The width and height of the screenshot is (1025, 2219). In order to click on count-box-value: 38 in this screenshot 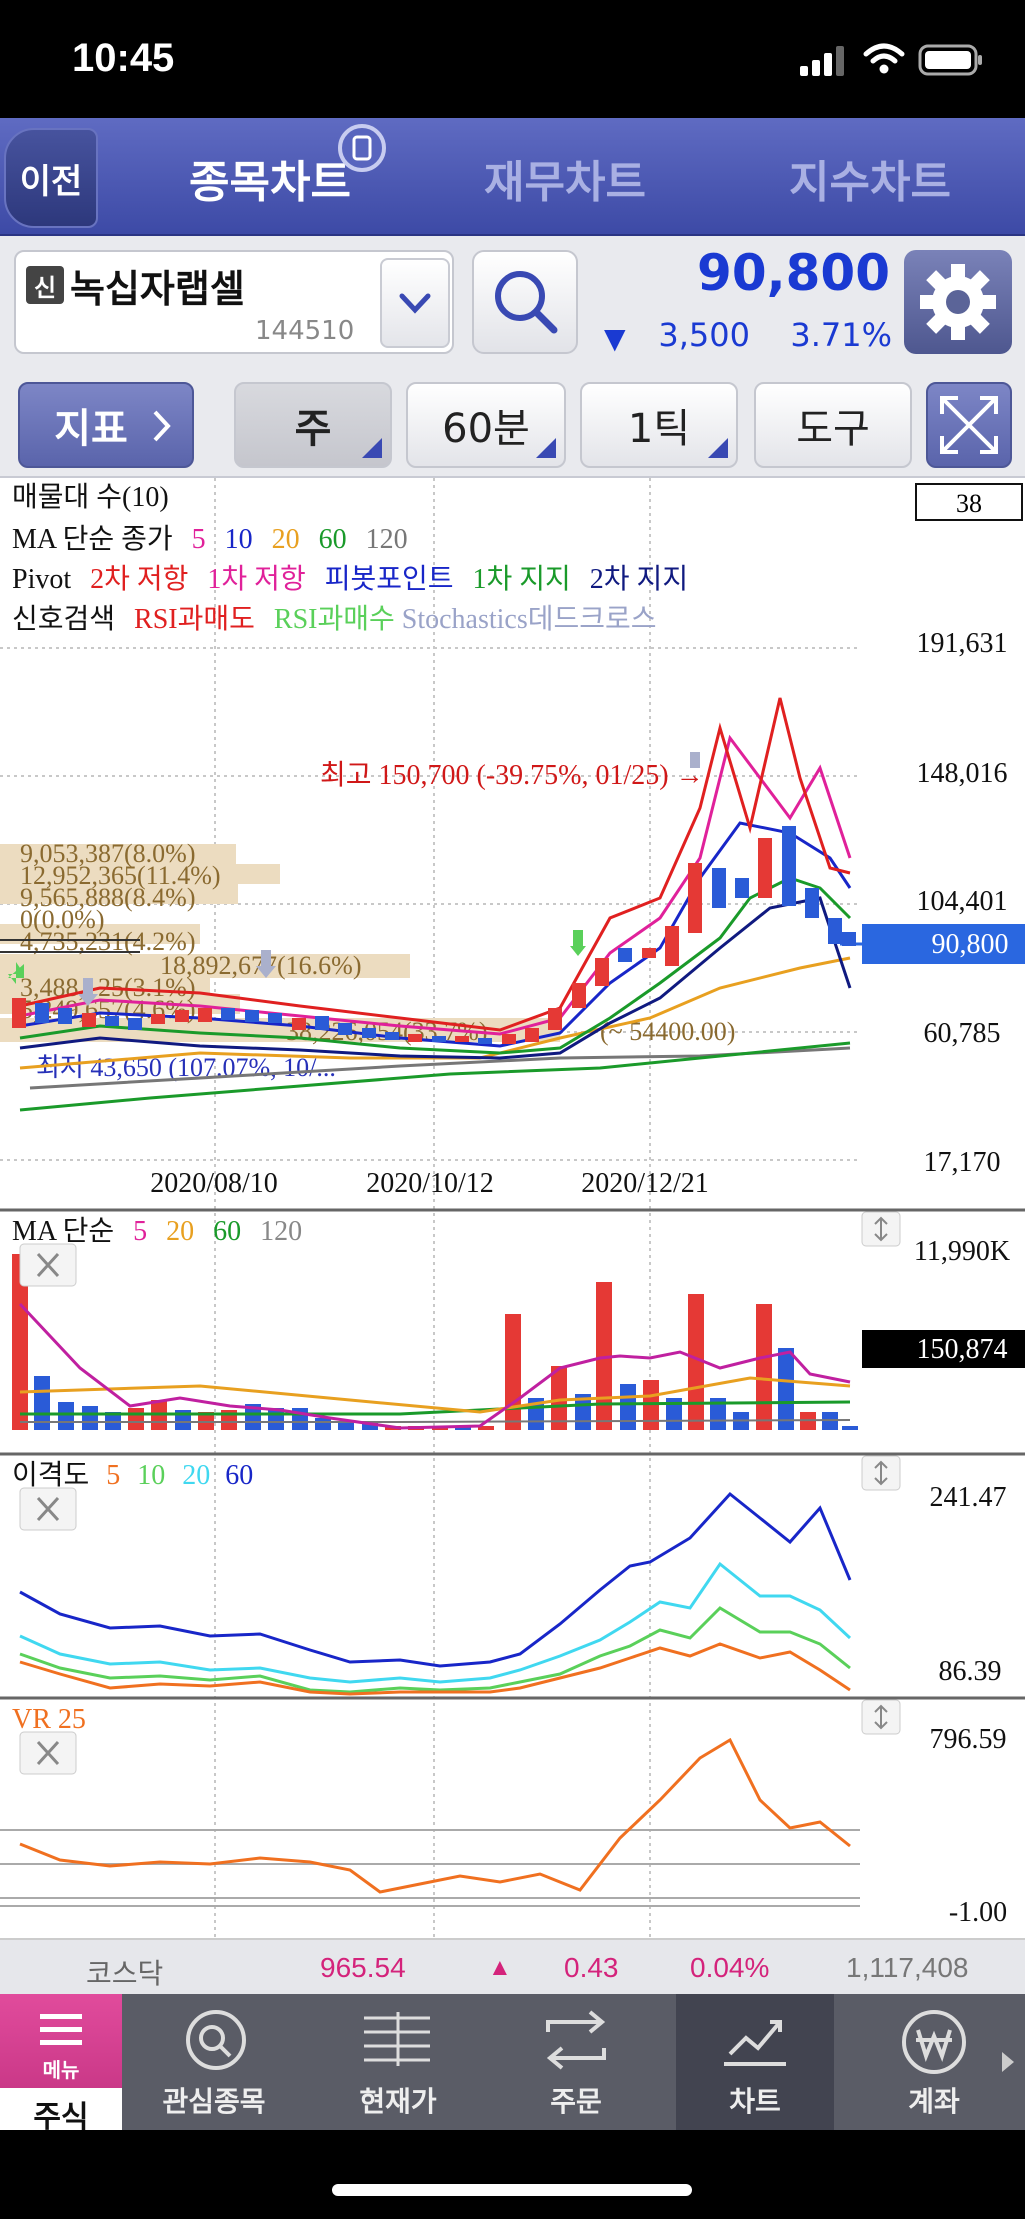, I will do `click(969, 503)`.